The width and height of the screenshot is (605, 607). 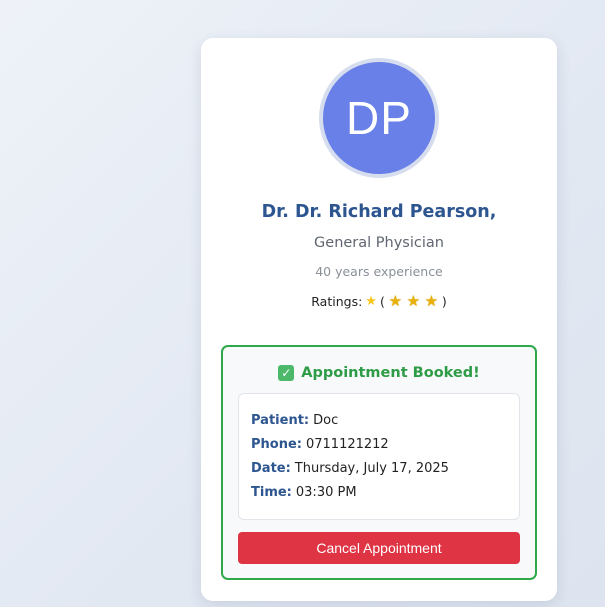 What do you see at coordinates (379, 548) in the screenshot?
I see `cancel-appointment-button: Cancel Appointment` at bounding box center [379, 548].